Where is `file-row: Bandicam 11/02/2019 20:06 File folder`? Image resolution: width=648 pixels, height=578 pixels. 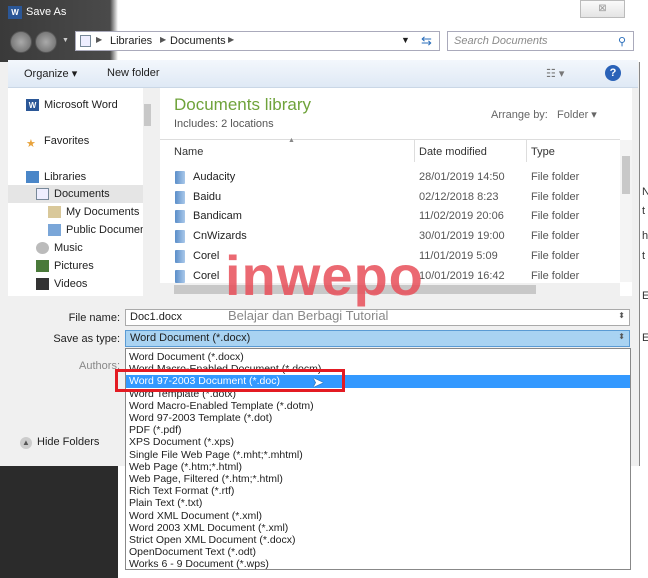
file-row: Bandicam 11/02/2019 20:06 File folder is located at coordinates (397, 216).